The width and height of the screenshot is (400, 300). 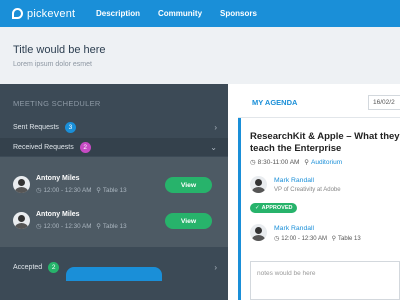 I want to click on received-requests-label: Received Requests, so click(x=43, y=147).